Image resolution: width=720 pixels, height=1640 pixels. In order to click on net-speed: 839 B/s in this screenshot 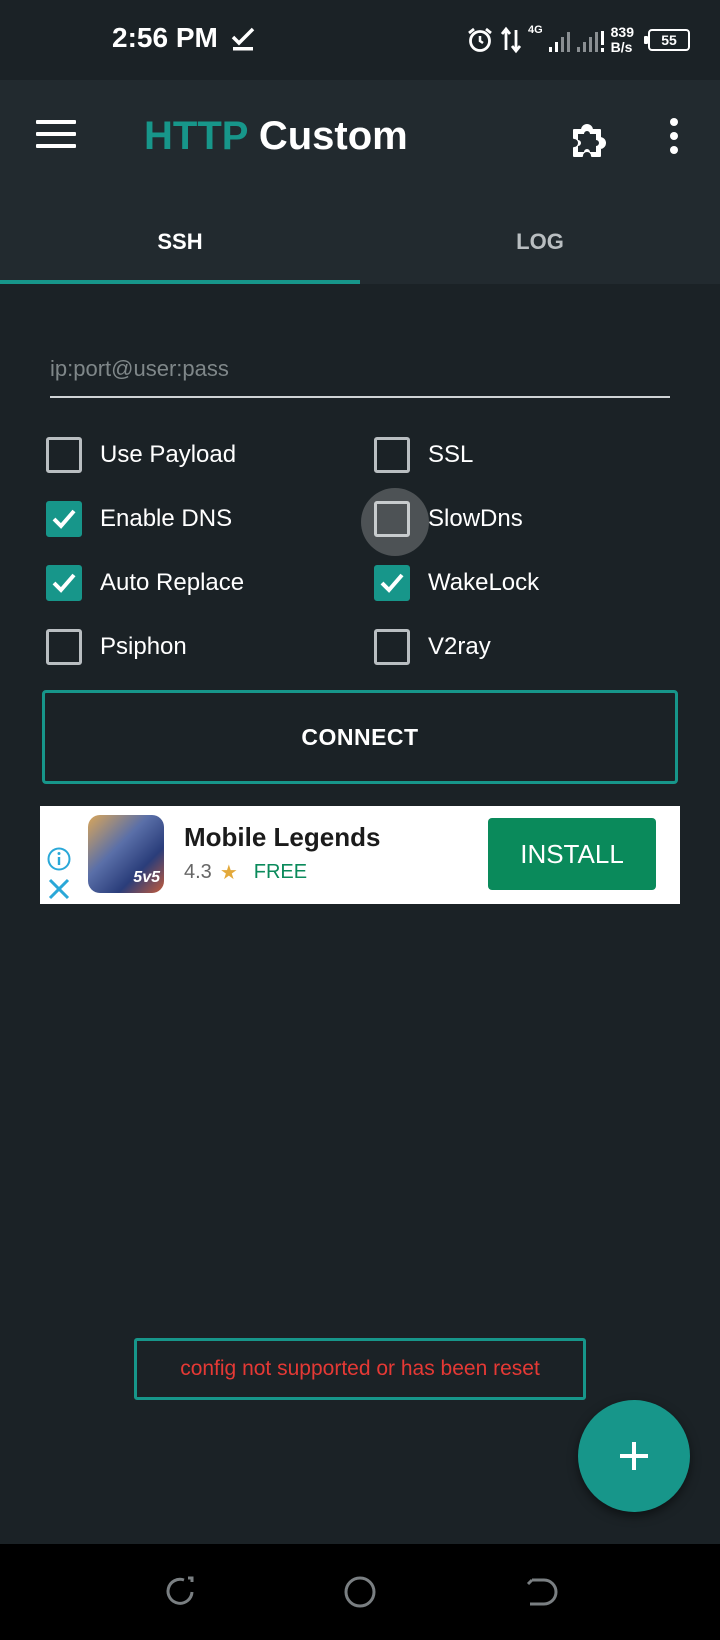, I will do `click(622, 39)`.